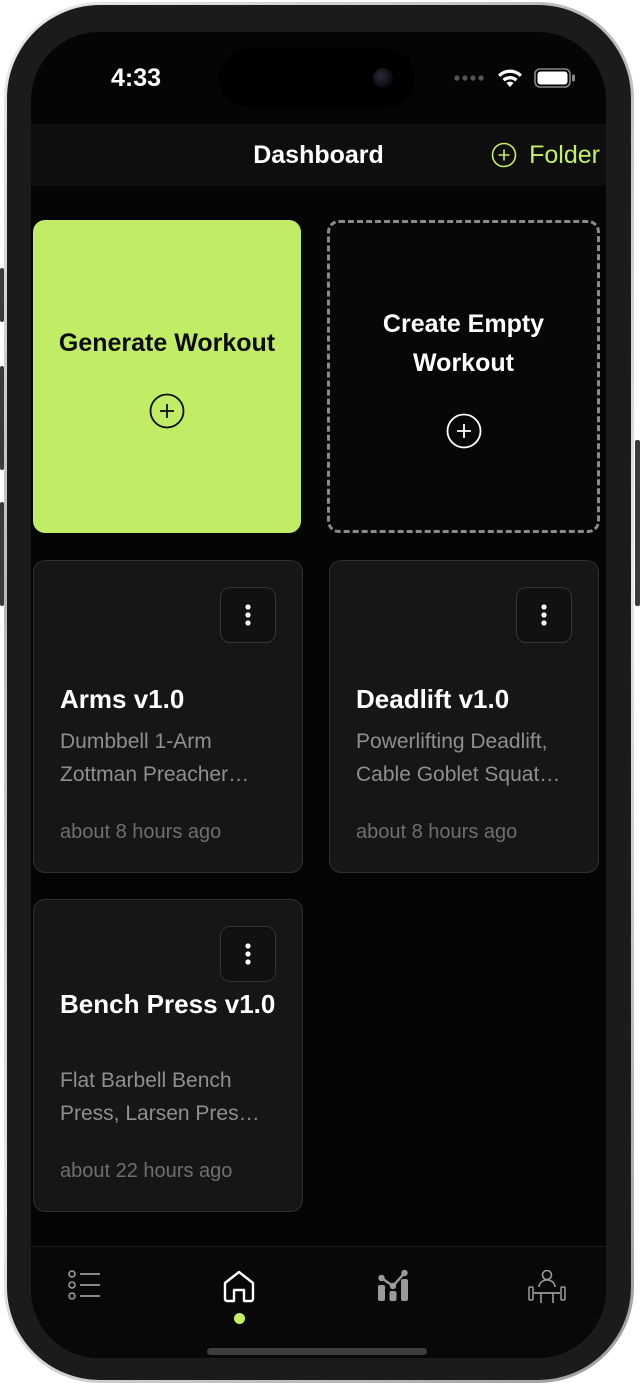  What do you see at coordinates (239, 1318) in the screenshot?
I see `active-tab-indicator` at bounding box center [239, 1318].